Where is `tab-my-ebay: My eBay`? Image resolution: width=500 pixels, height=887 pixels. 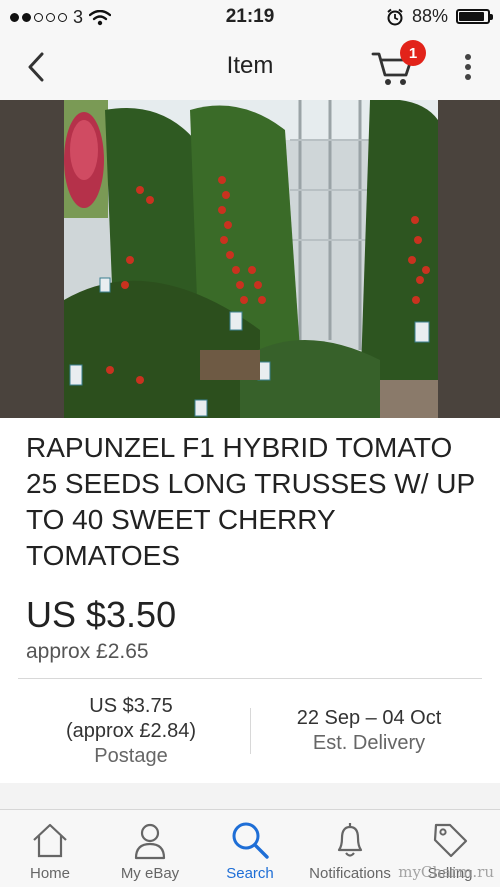
tab-my-ebay: My eBay is located at coordinates (150, 848).